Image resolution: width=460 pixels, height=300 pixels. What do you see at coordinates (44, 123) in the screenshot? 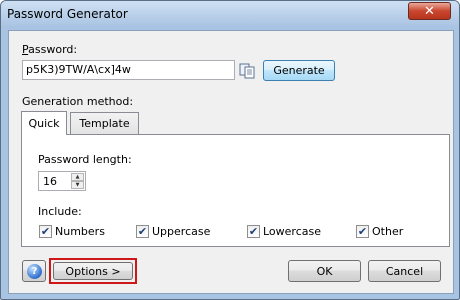
I see `tab-quick: Quick` at bounding box center [44, 123].